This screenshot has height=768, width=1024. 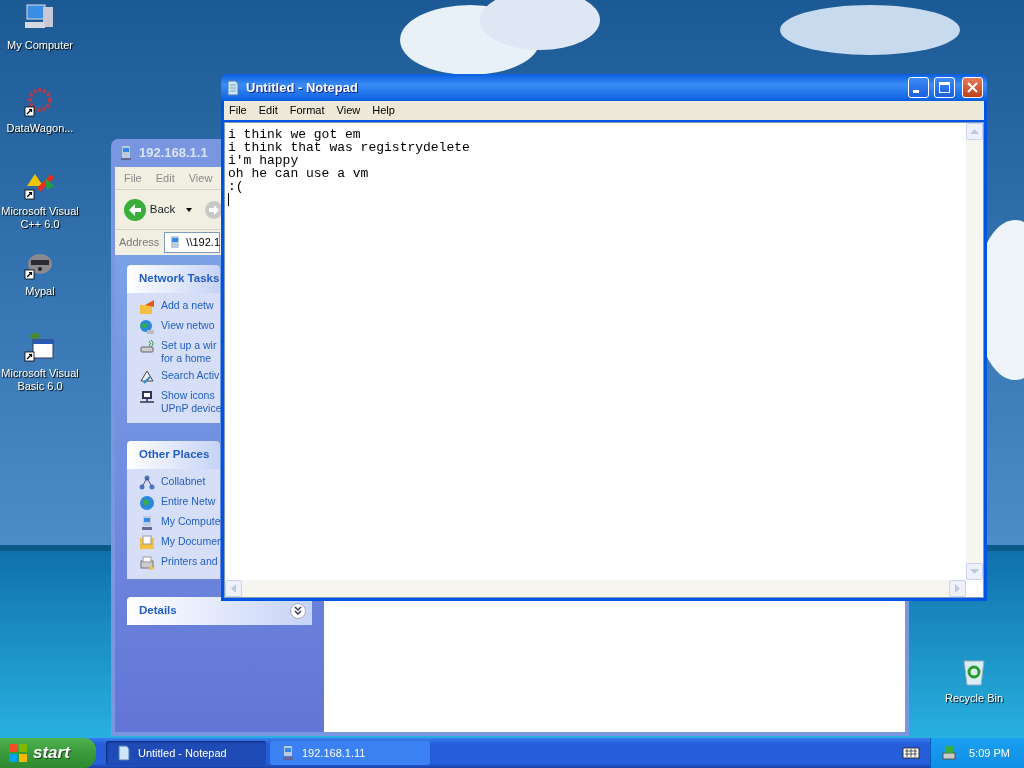 I want to click on close-icon, so click(x=972, y=87).